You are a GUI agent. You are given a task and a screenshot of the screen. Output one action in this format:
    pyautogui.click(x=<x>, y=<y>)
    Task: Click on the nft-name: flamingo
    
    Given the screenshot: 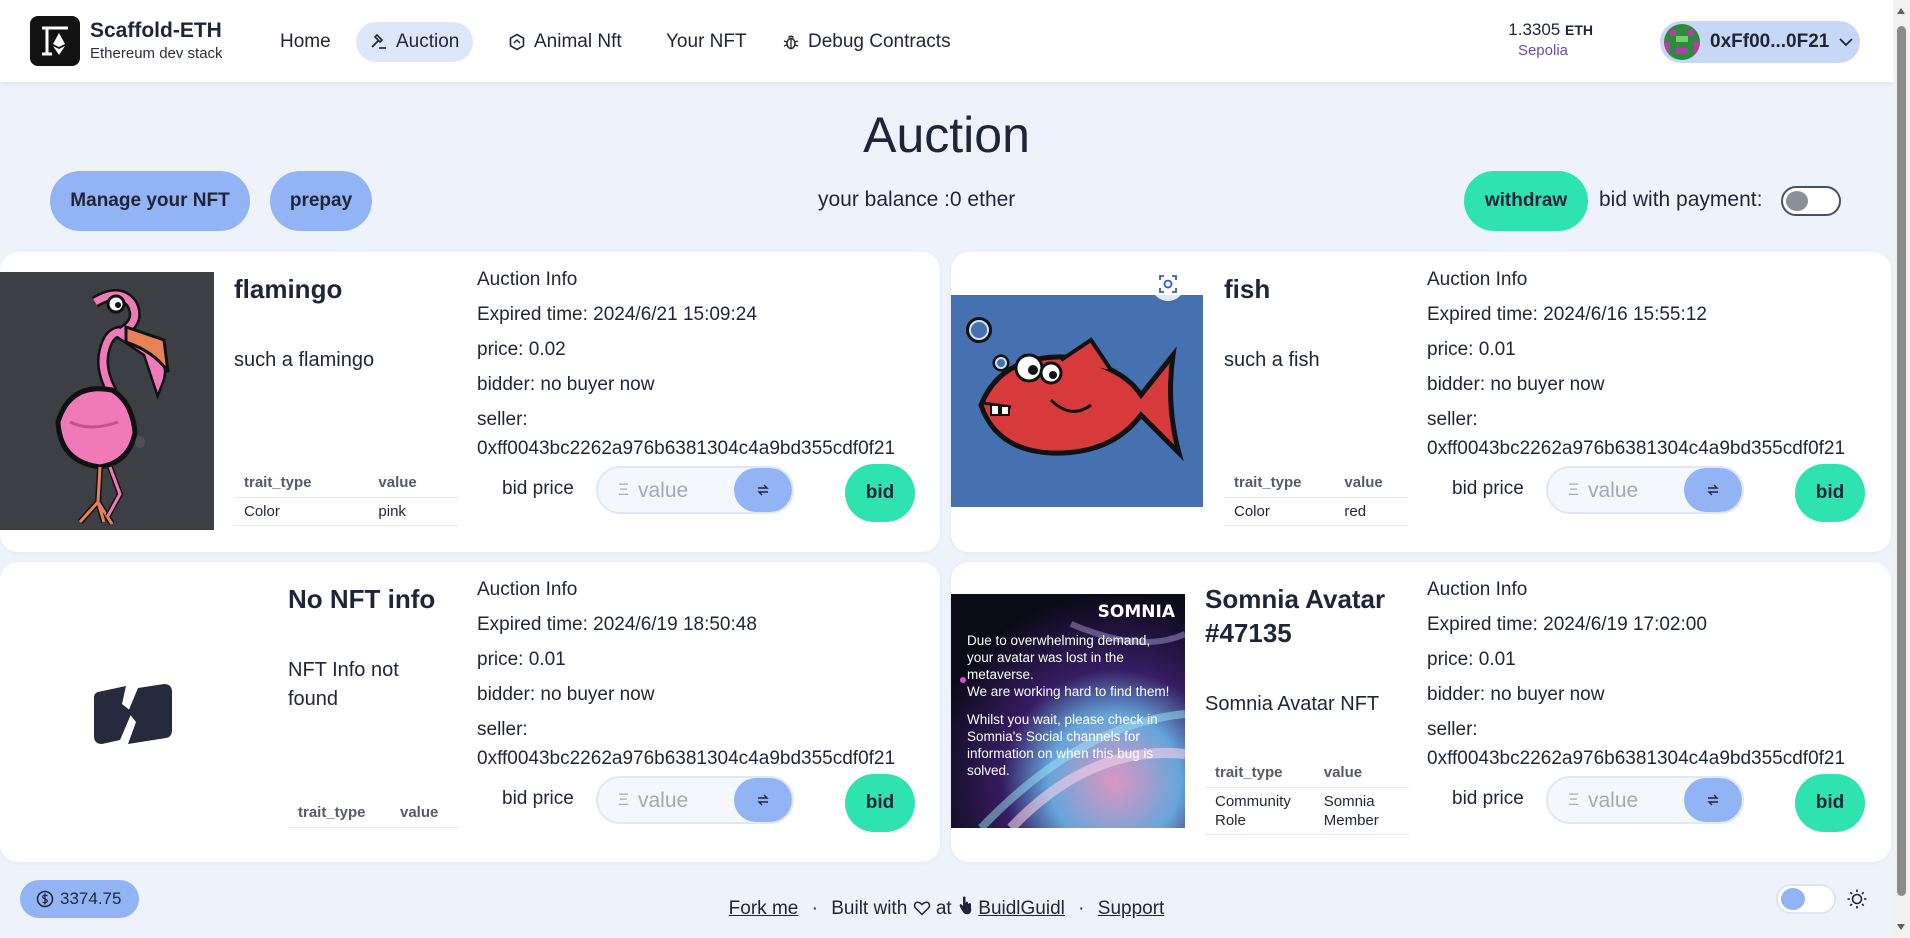 What is the action you would take?
    pyautogui.click(x=288, y=289)
    